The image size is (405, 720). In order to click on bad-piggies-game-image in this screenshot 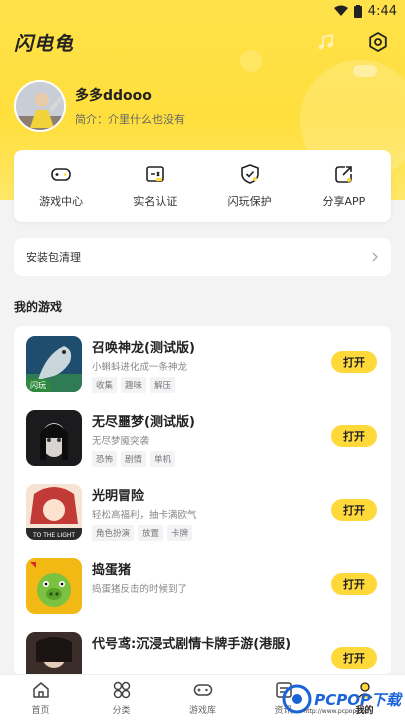, I will do `click(54, 586)`.